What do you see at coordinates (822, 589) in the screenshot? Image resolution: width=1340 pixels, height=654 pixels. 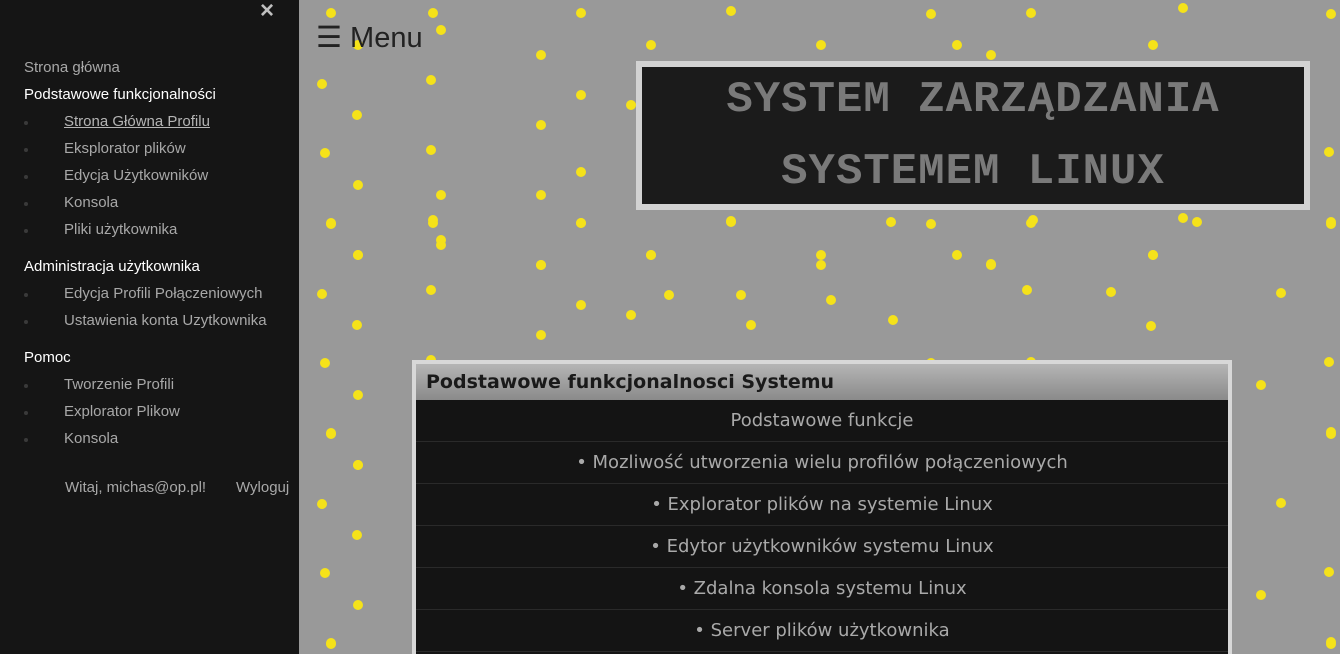 I see `feature-row: • Zdalna konsola systemu Linux` at bounding box center [822, 589].